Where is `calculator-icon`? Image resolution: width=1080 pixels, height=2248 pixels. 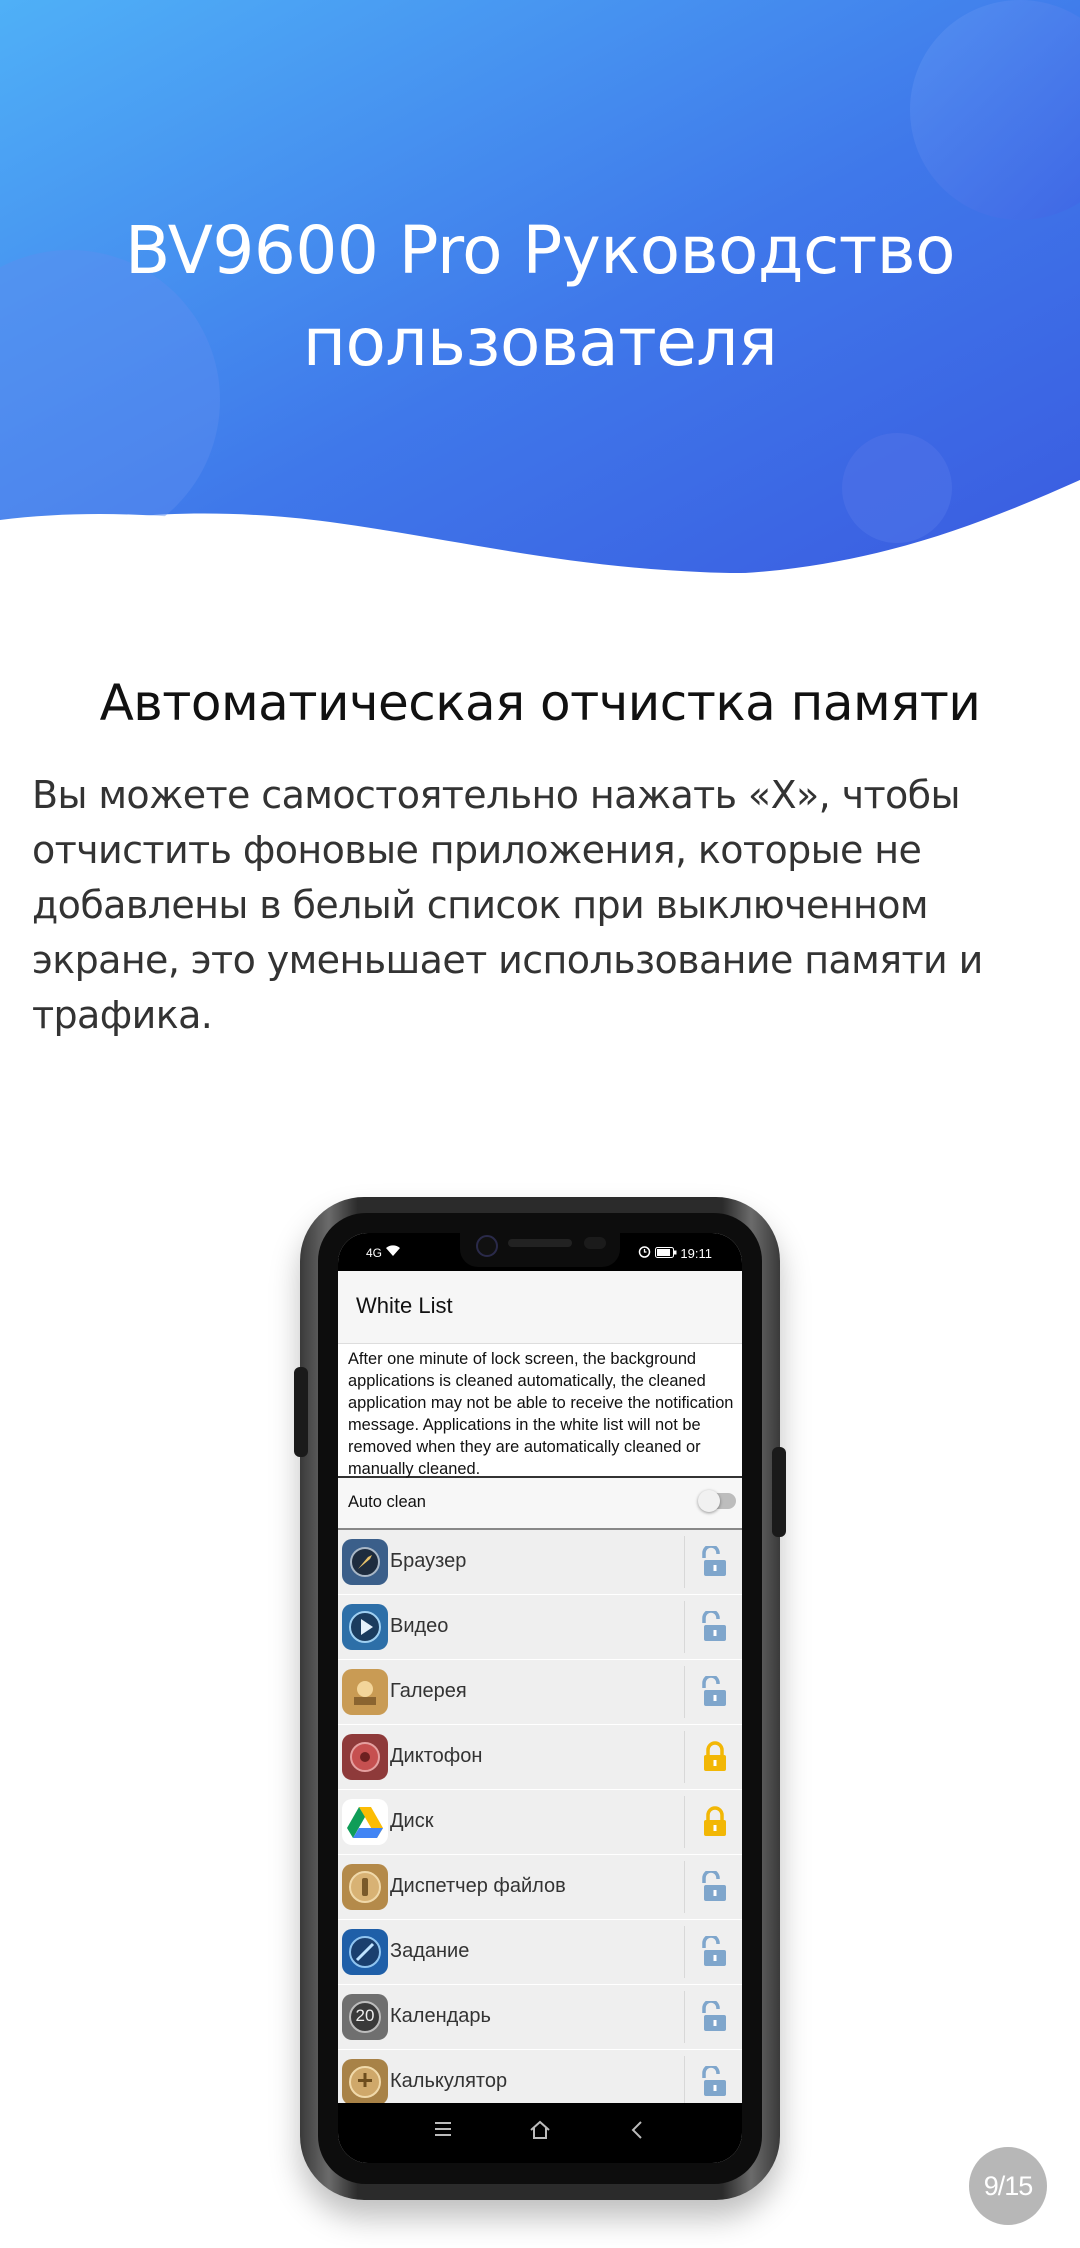
calculator-icon is located at coordinates (365, 2082).